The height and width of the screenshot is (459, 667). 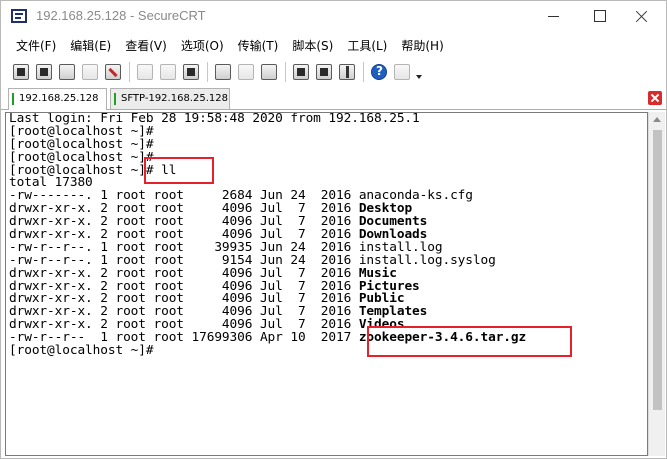 I want to click on tab-label: SFTP-192.168.25.128, so click(x=174, y=98).